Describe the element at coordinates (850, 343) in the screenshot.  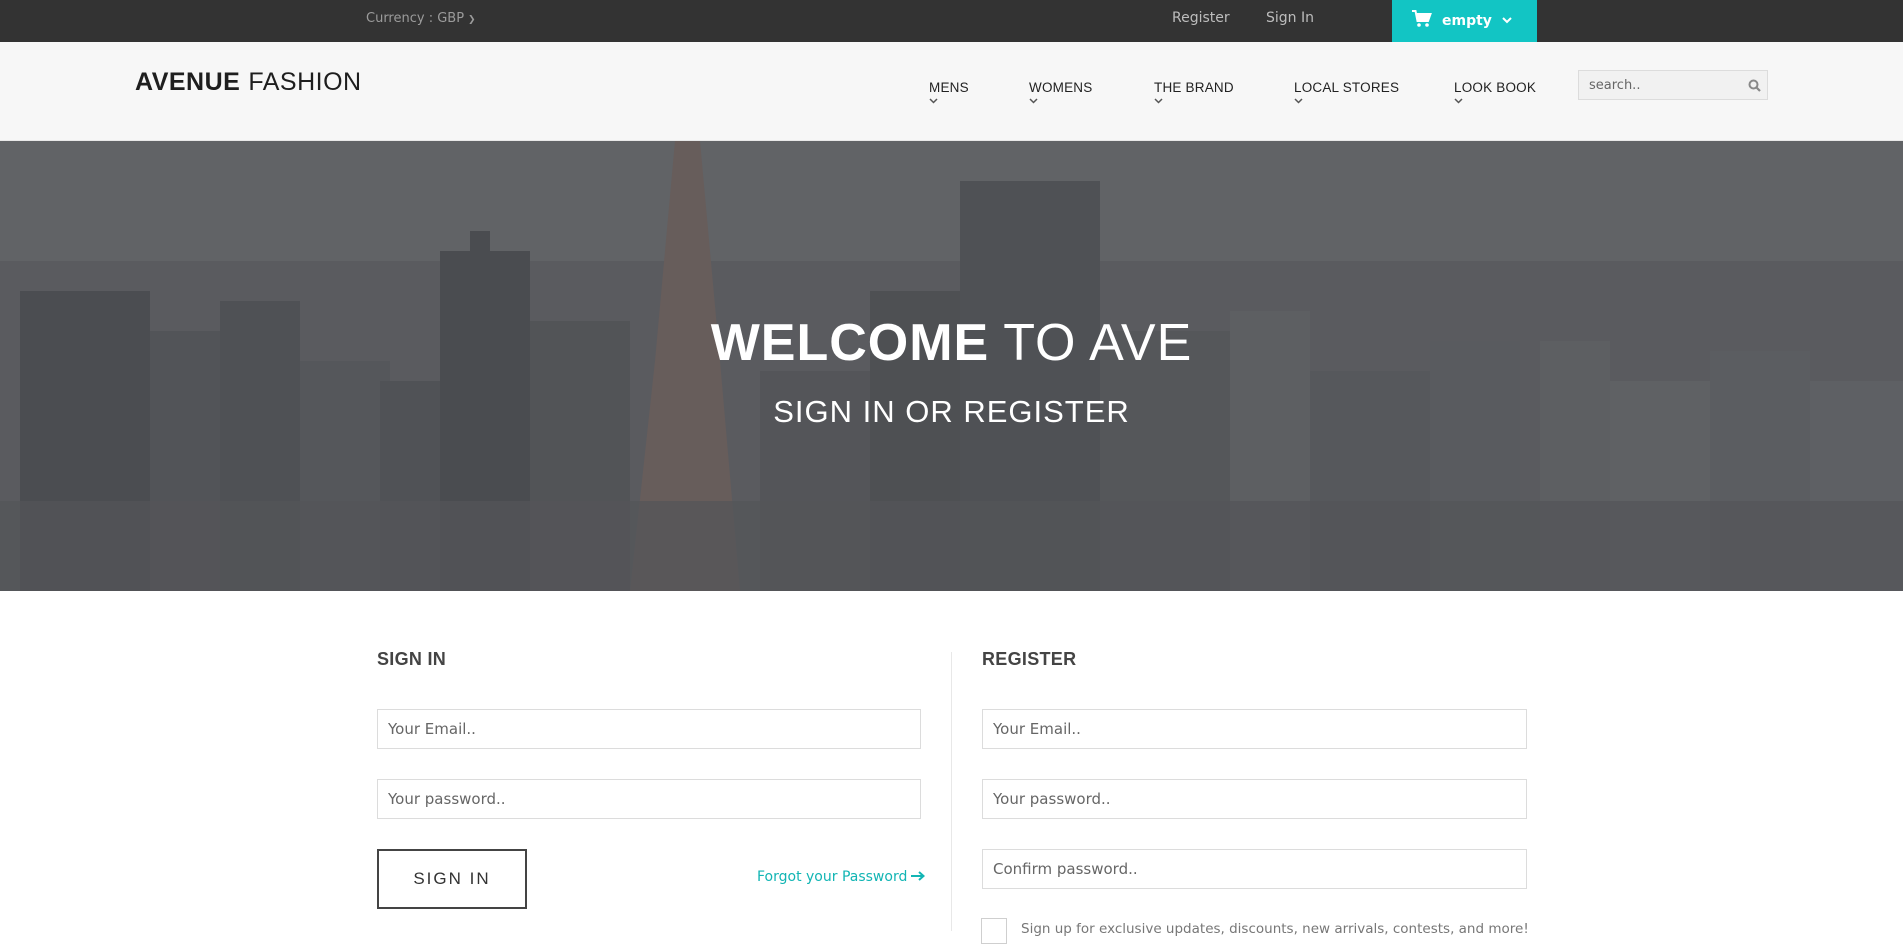
I see `hero-title-bold: WELCOME` at that location.